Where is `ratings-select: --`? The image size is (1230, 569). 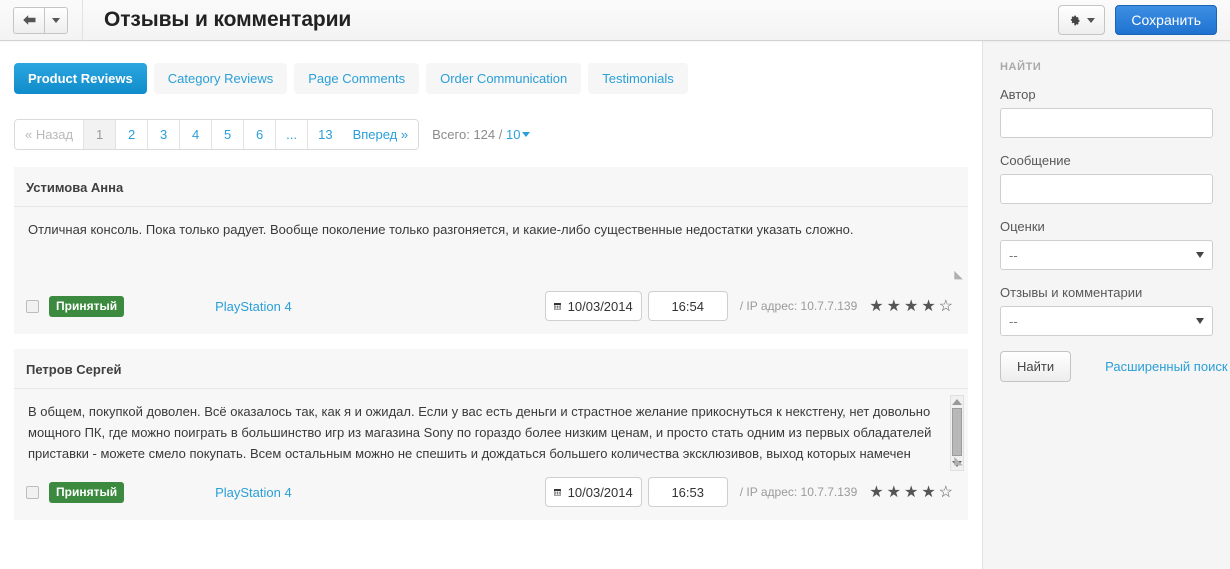
ratings-select: -- is located at coordinates (1106, 255).